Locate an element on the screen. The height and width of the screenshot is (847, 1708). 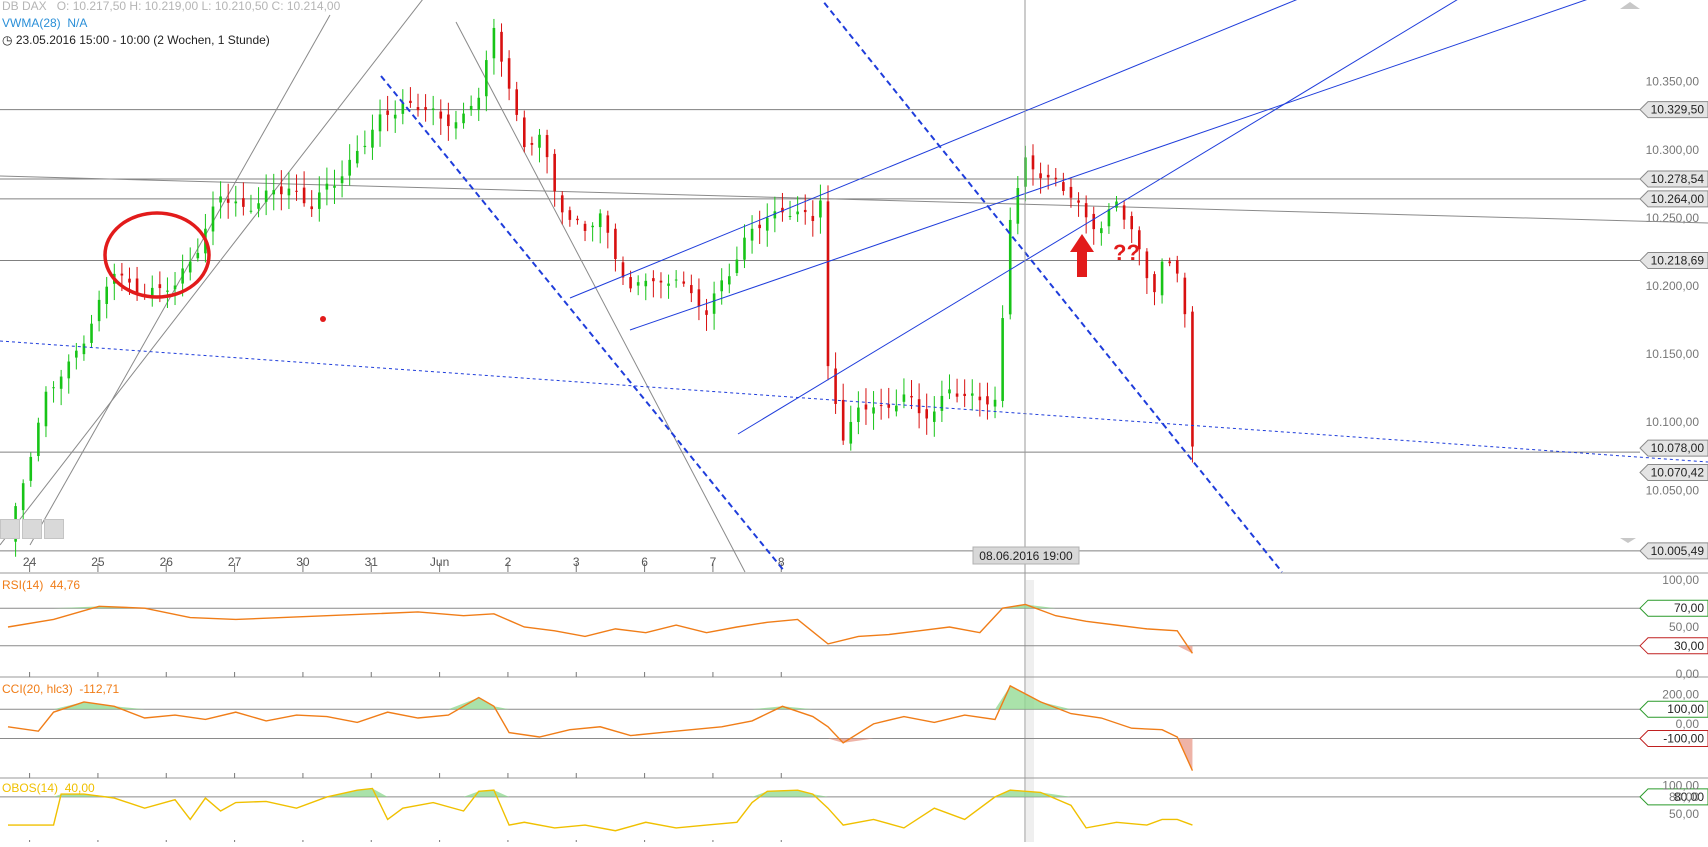
zoom-in-button is located at coordinates (10, 529).